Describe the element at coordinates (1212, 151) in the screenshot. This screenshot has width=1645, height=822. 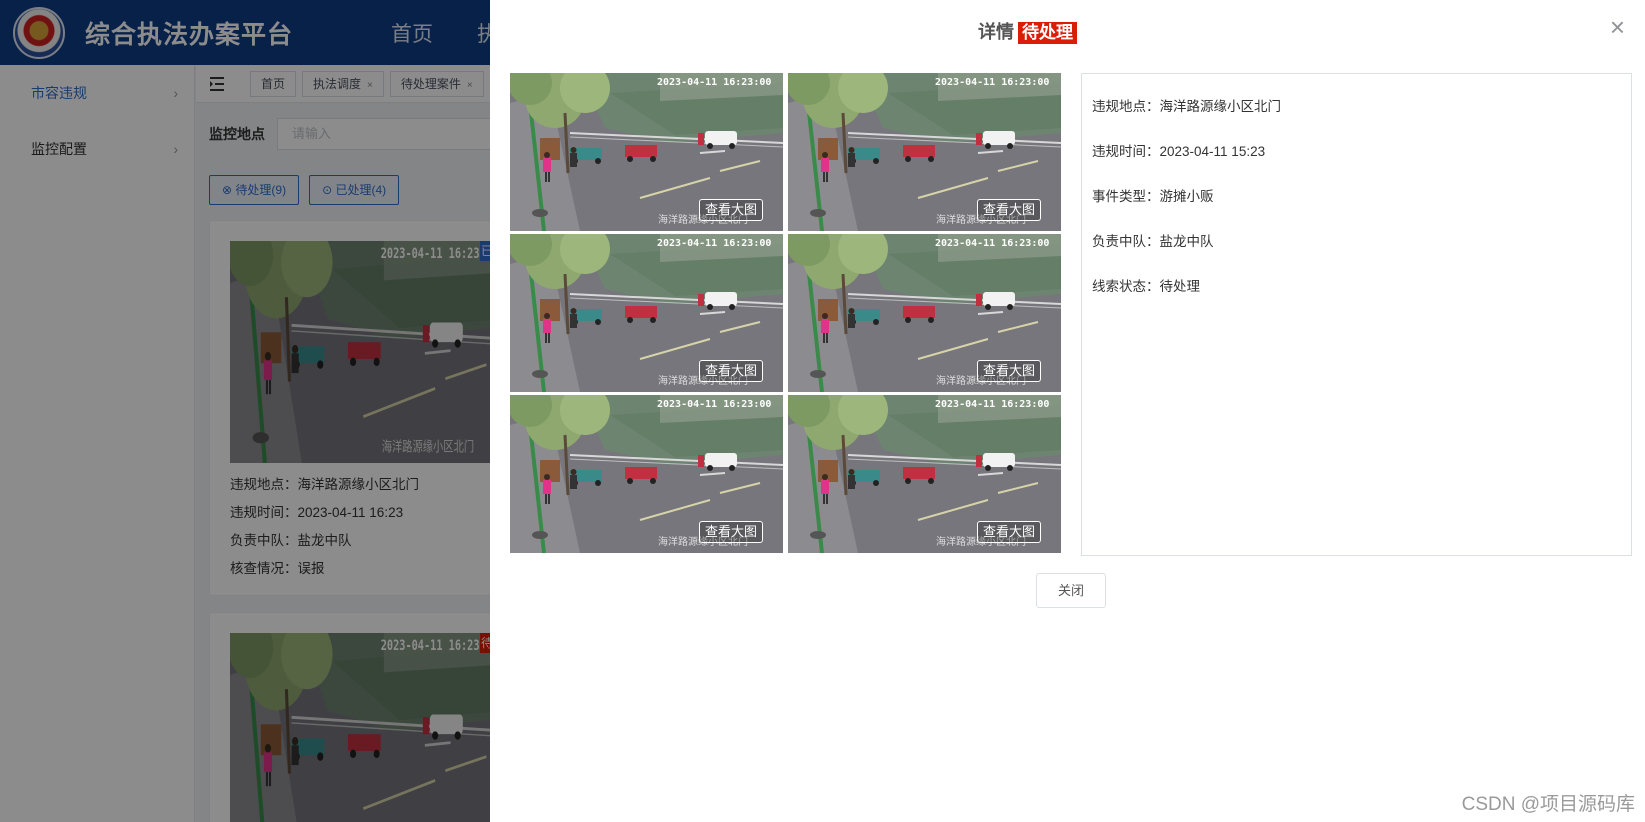
I see `detail-value: 2023-04-11 15:23` at that location.